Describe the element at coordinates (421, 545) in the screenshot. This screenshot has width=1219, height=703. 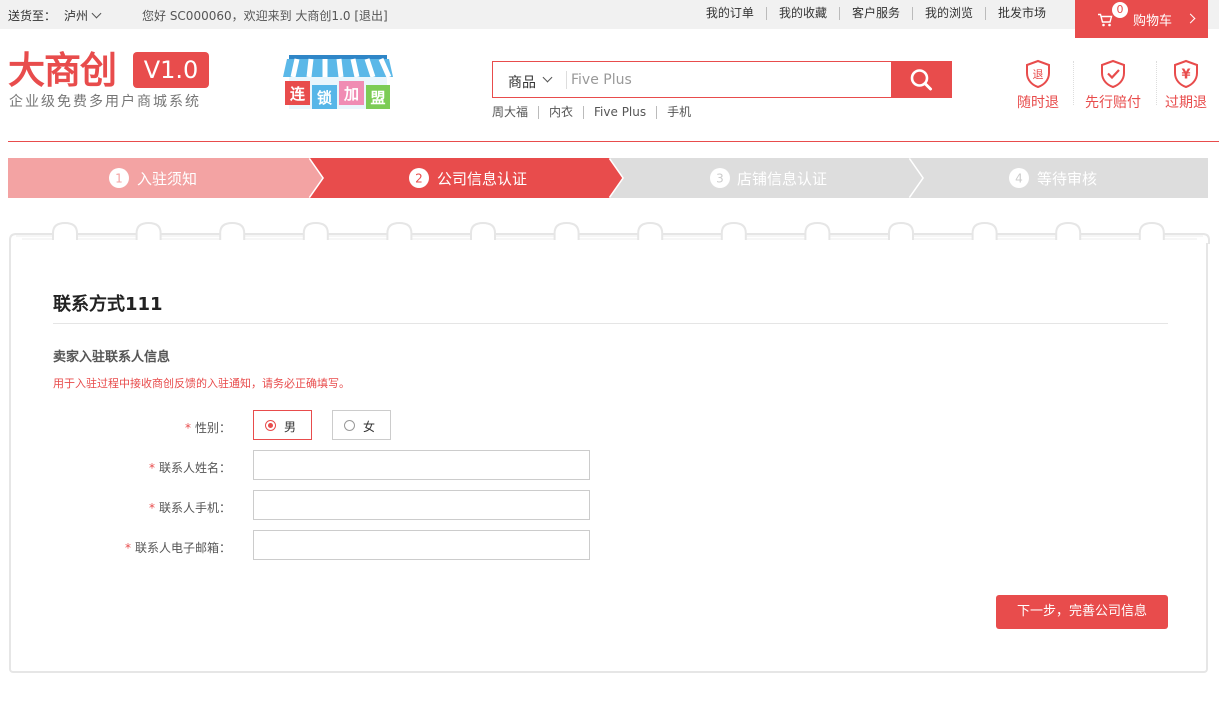
I see `contact-email-input` at that location.